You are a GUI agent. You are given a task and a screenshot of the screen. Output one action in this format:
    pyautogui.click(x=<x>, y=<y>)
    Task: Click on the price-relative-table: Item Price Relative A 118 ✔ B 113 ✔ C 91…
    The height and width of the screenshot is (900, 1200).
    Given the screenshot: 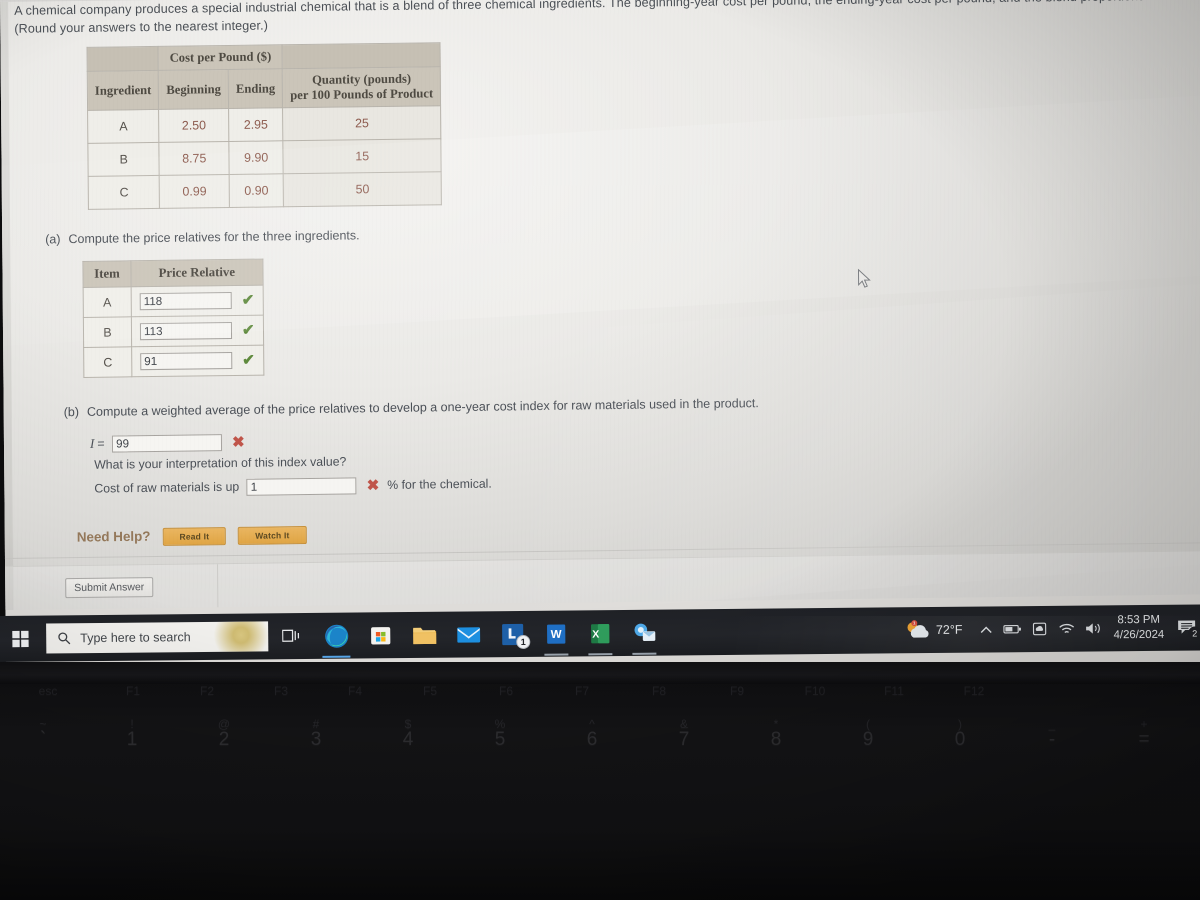 What is the action you would take?
    pyautogui.click(x=173, y=318)
    